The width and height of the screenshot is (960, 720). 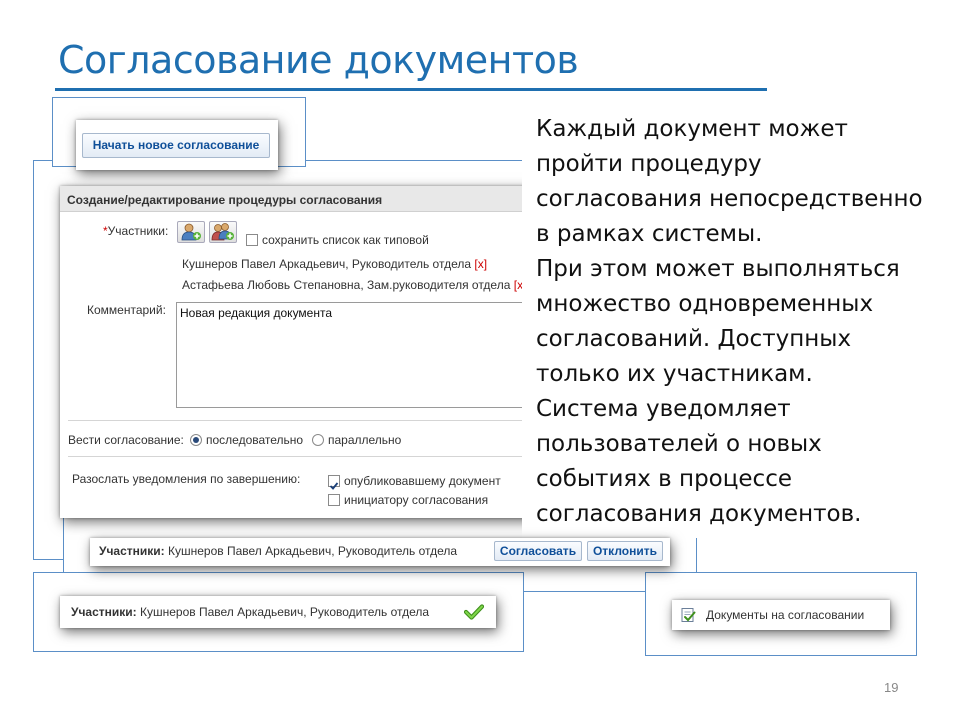 I want to click on page-number: 19, so click(x=891, y=687).